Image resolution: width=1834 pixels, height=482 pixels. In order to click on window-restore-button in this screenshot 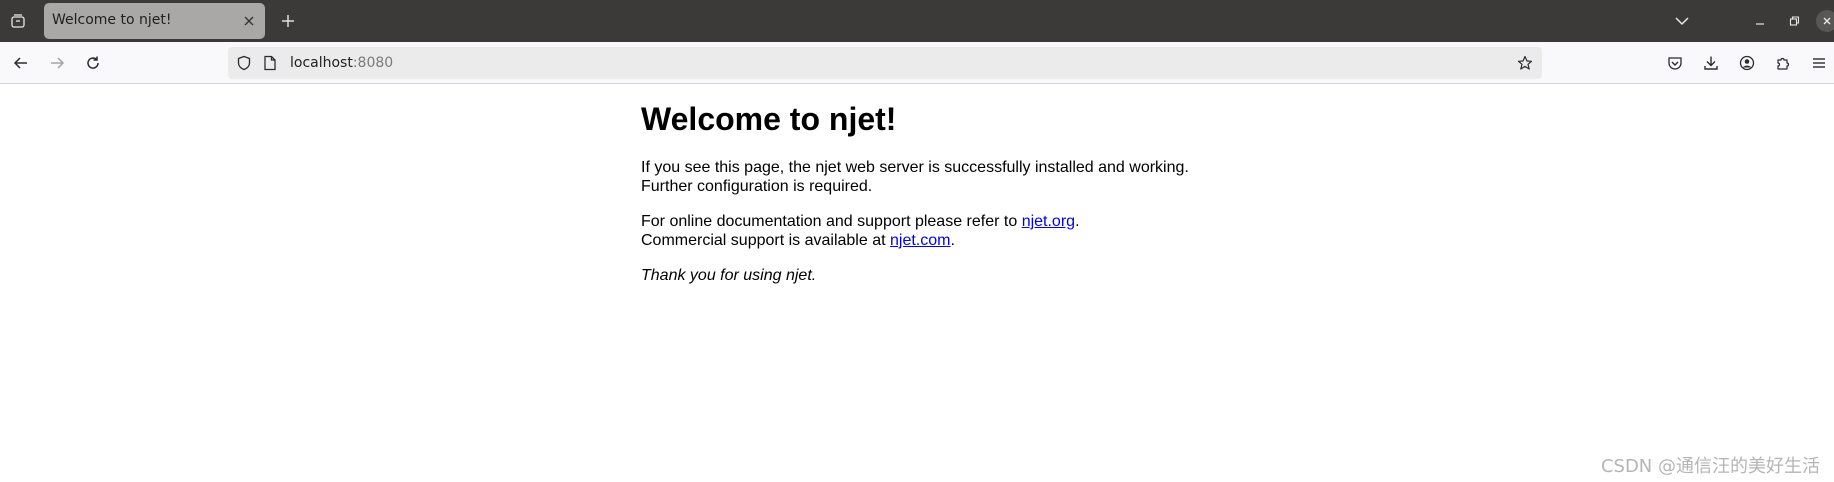, I will do `click(1794, 21)`.